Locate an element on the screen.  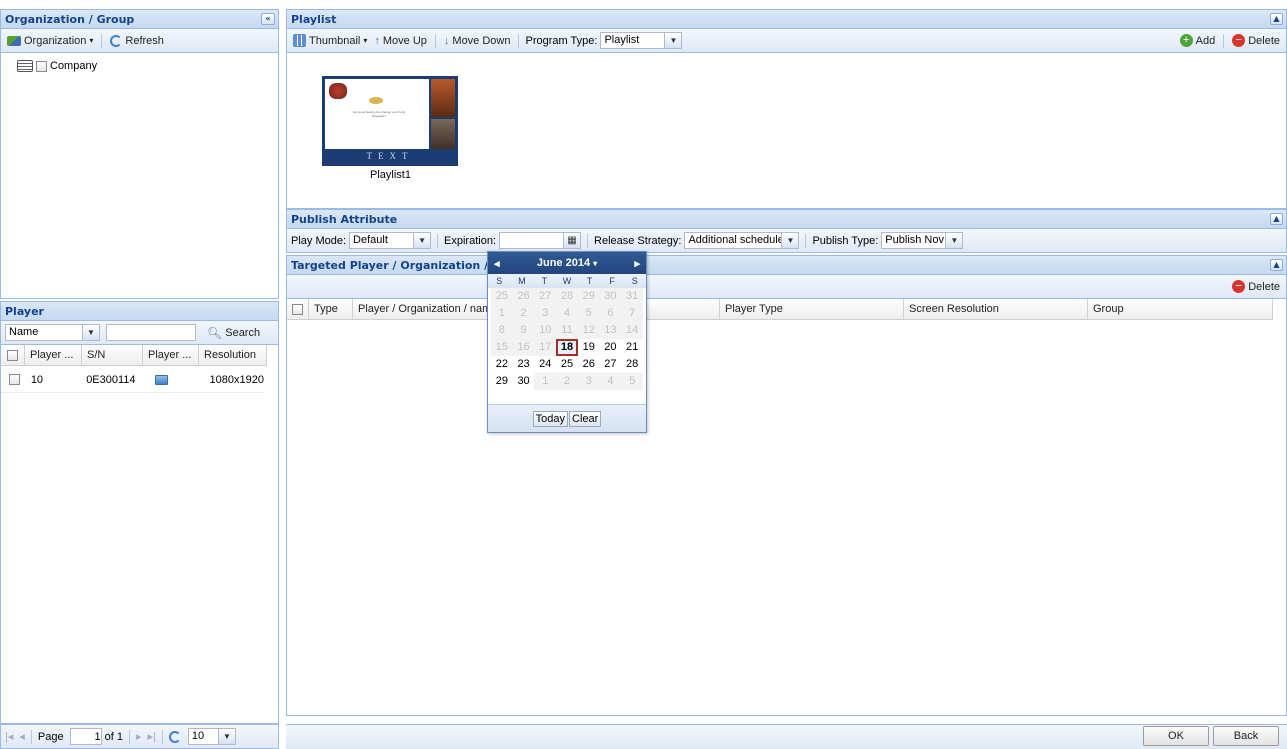
row-checkbox is located at coordinates (14, 380).